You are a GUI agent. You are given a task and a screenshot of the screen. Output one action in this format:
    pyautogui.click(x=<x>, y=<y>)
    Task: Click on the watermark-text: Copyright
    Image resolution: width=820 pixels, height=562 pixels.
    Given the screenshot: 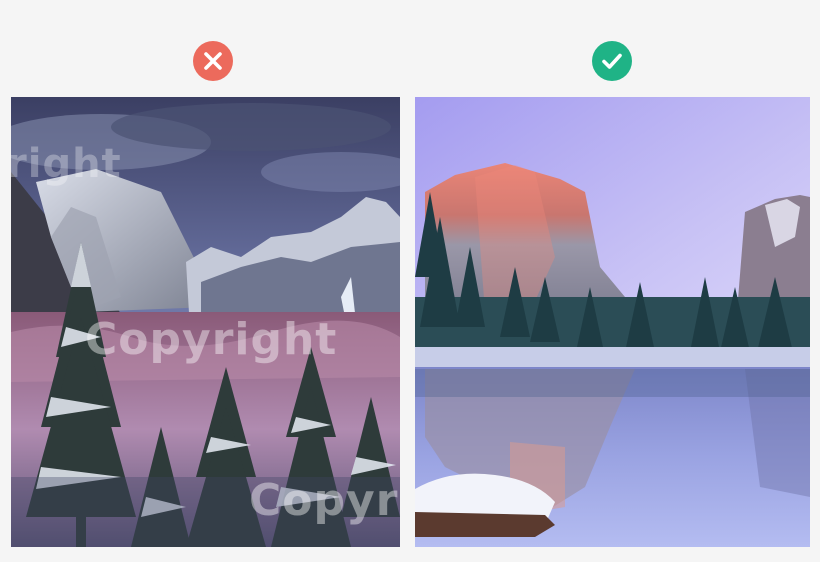 What is the action you would take?
    pyautogui.click(x=211, y=339)
    